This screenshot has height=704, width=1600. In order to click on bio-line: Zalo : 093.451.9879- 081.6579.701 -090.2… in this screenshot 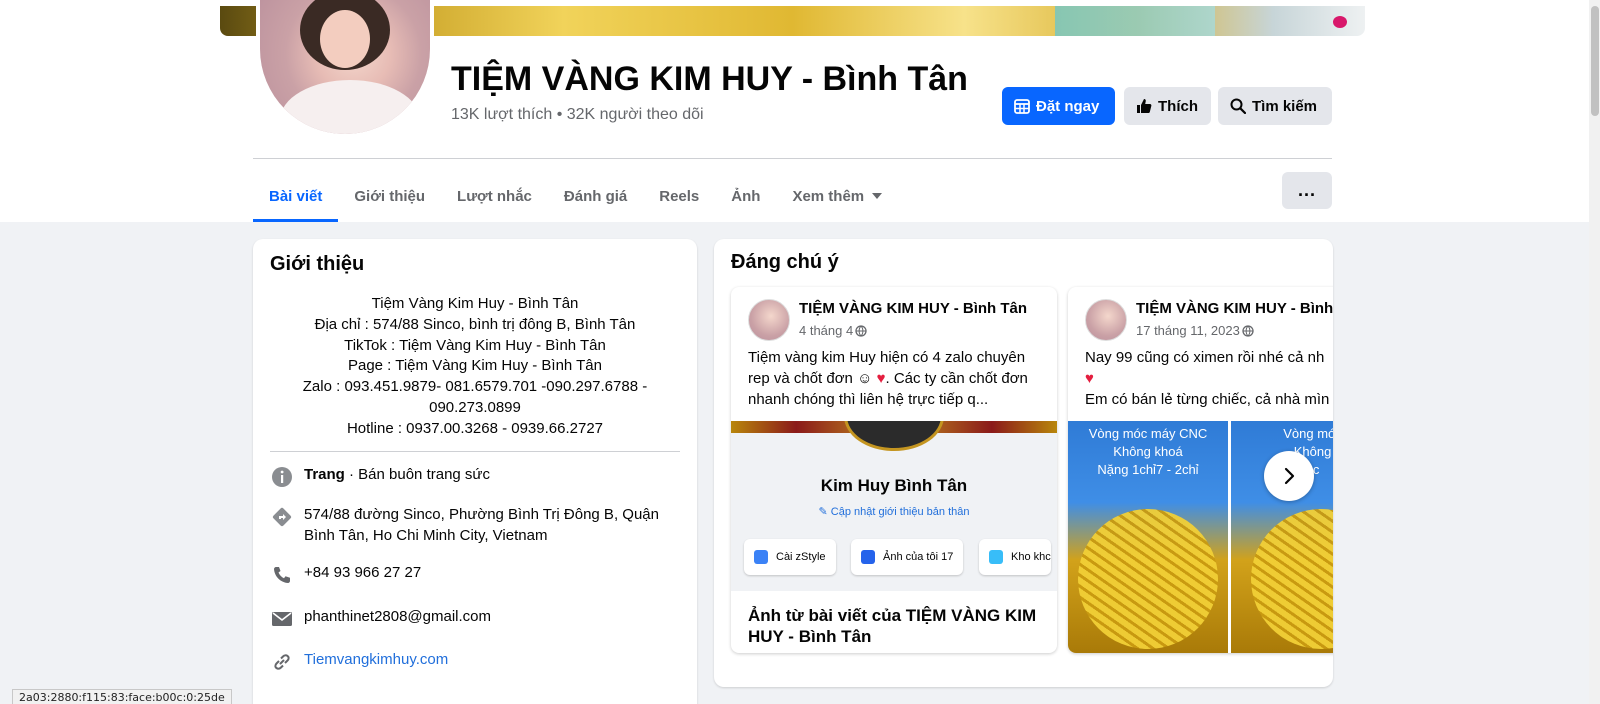, I will do `click(475, 387)`.